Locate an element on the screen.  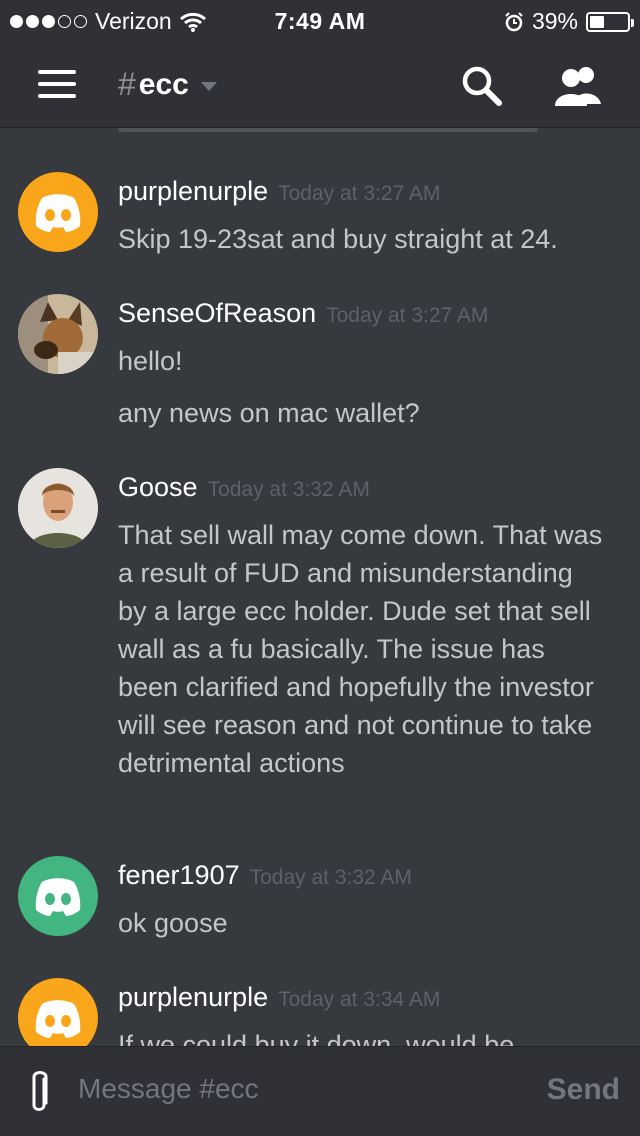
members-icon is located at coordinates (578, 86).